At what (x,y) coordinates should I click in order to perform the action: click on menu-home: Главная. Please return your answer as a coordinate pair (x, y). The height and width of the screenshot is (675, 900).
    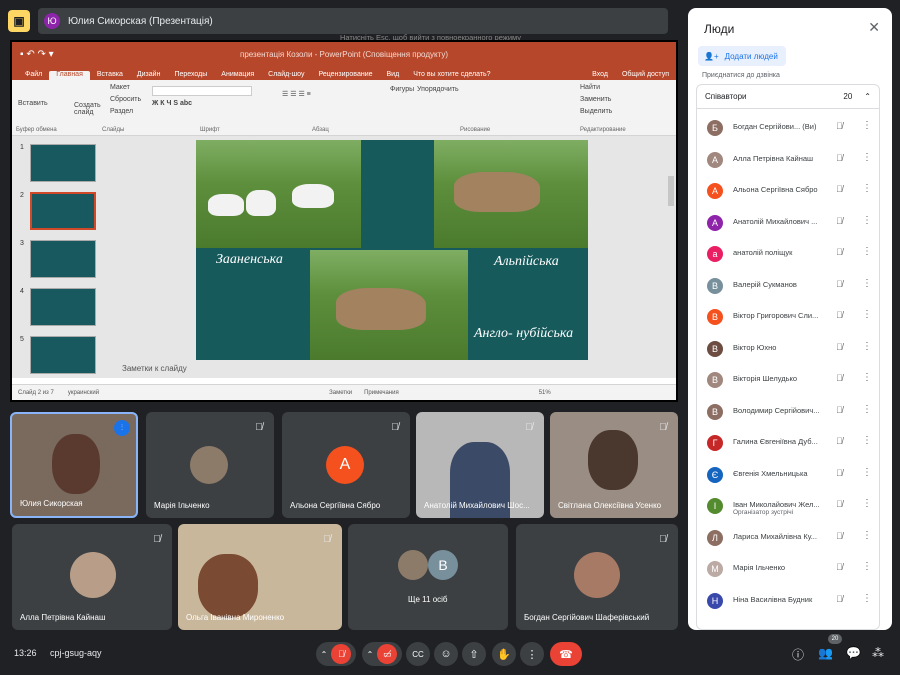
    Looking at the image, I should click on (69, 75).